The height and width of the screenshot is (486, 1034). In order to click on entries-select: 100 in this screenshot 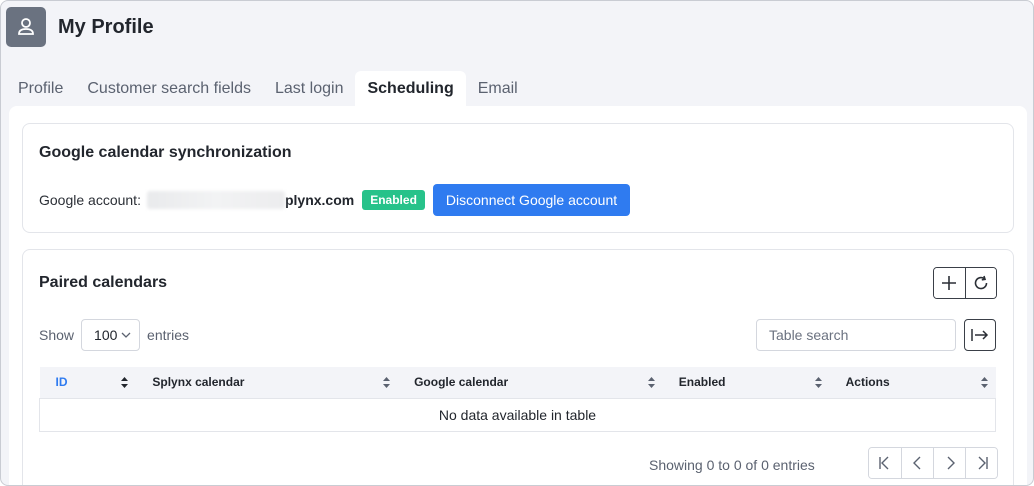, I will do `click(111, 335)`.